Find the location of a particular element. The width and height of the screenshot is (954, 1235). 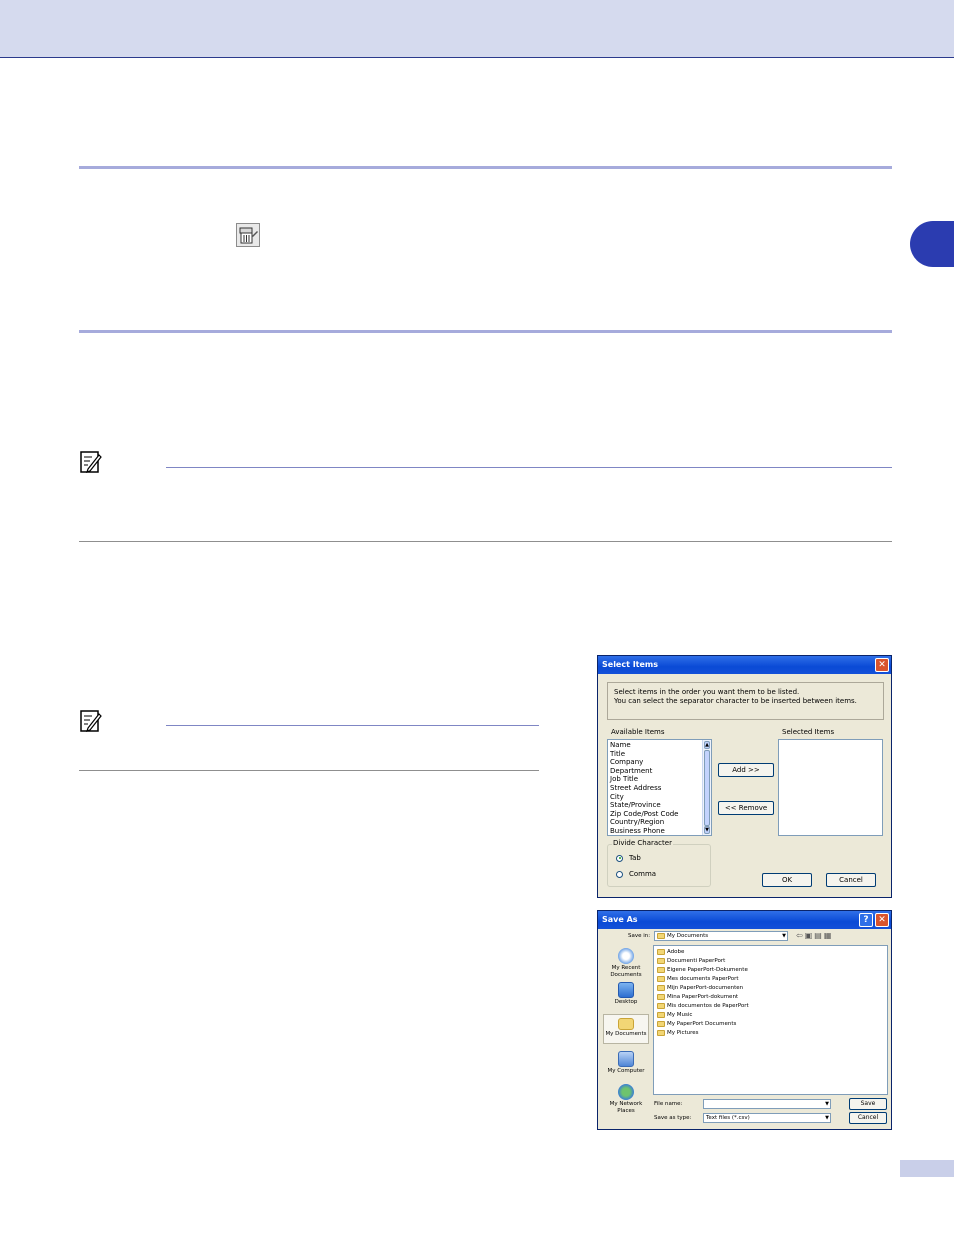

list-item: Name is located at coordinates (660, 745).